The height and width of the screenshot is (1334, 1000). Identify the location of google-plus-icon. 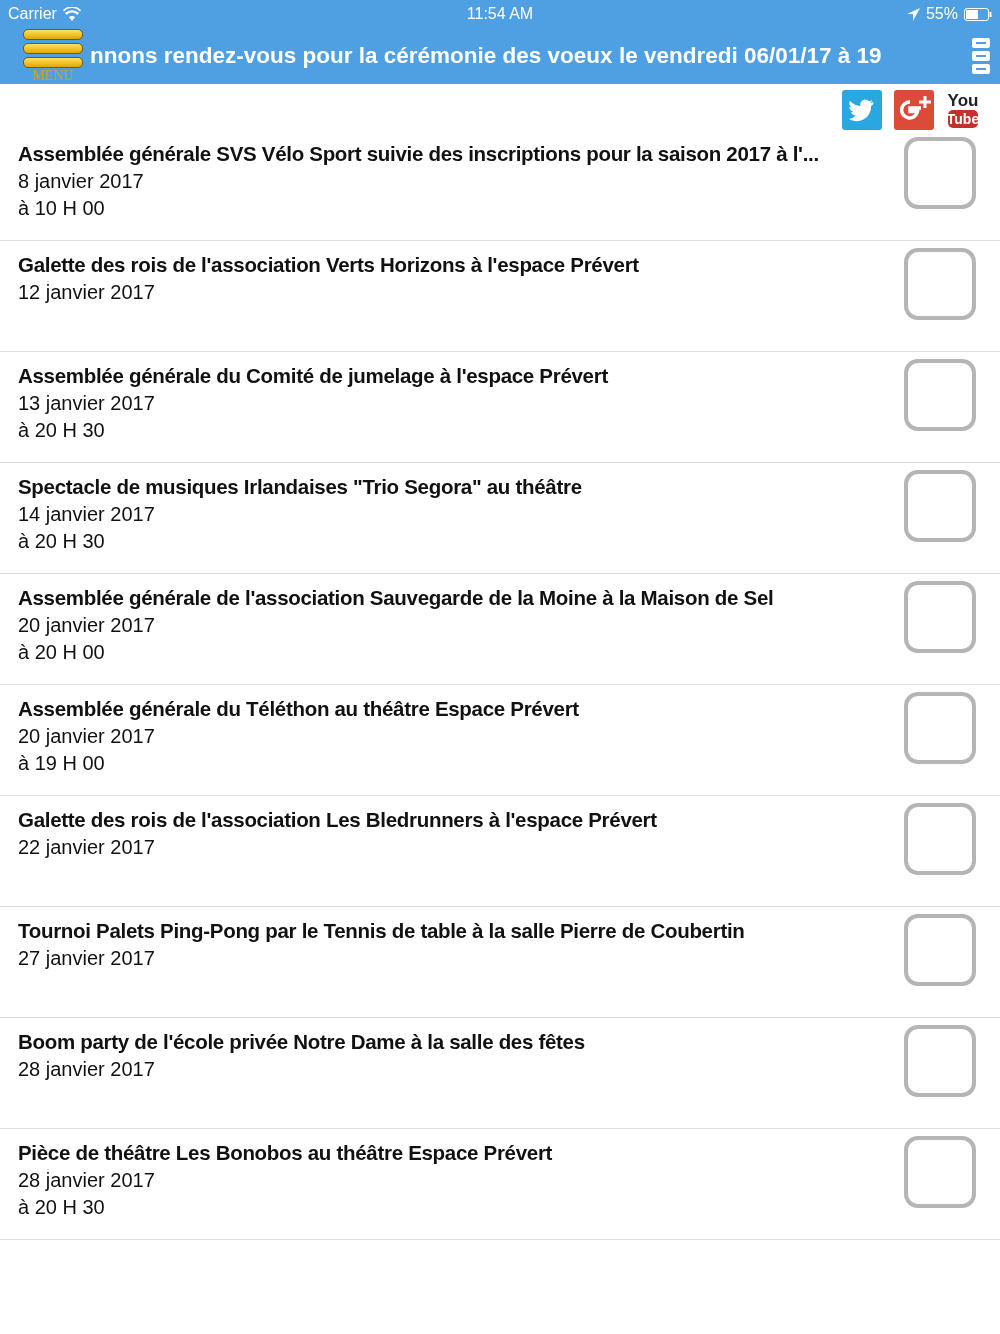
(914, 110).